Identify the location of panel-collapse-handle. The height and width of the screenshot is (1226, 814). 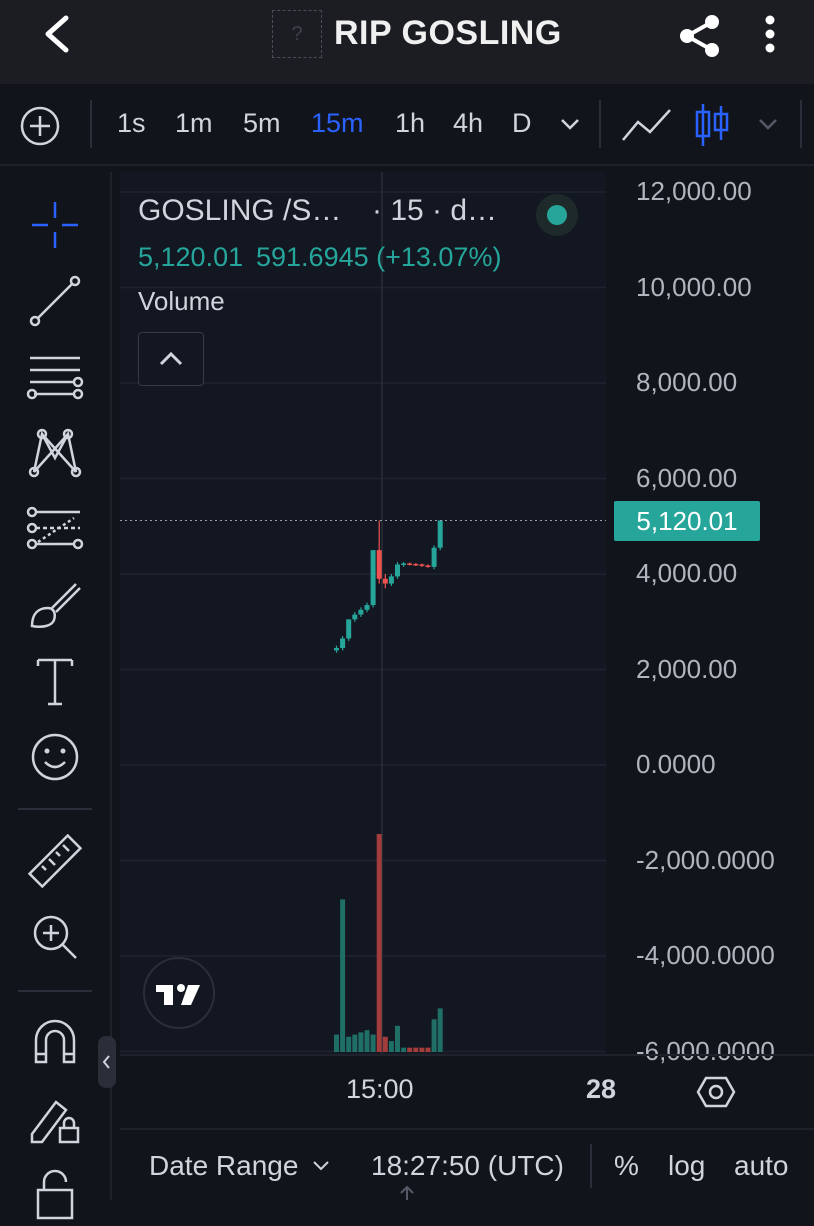
(107, 1062).